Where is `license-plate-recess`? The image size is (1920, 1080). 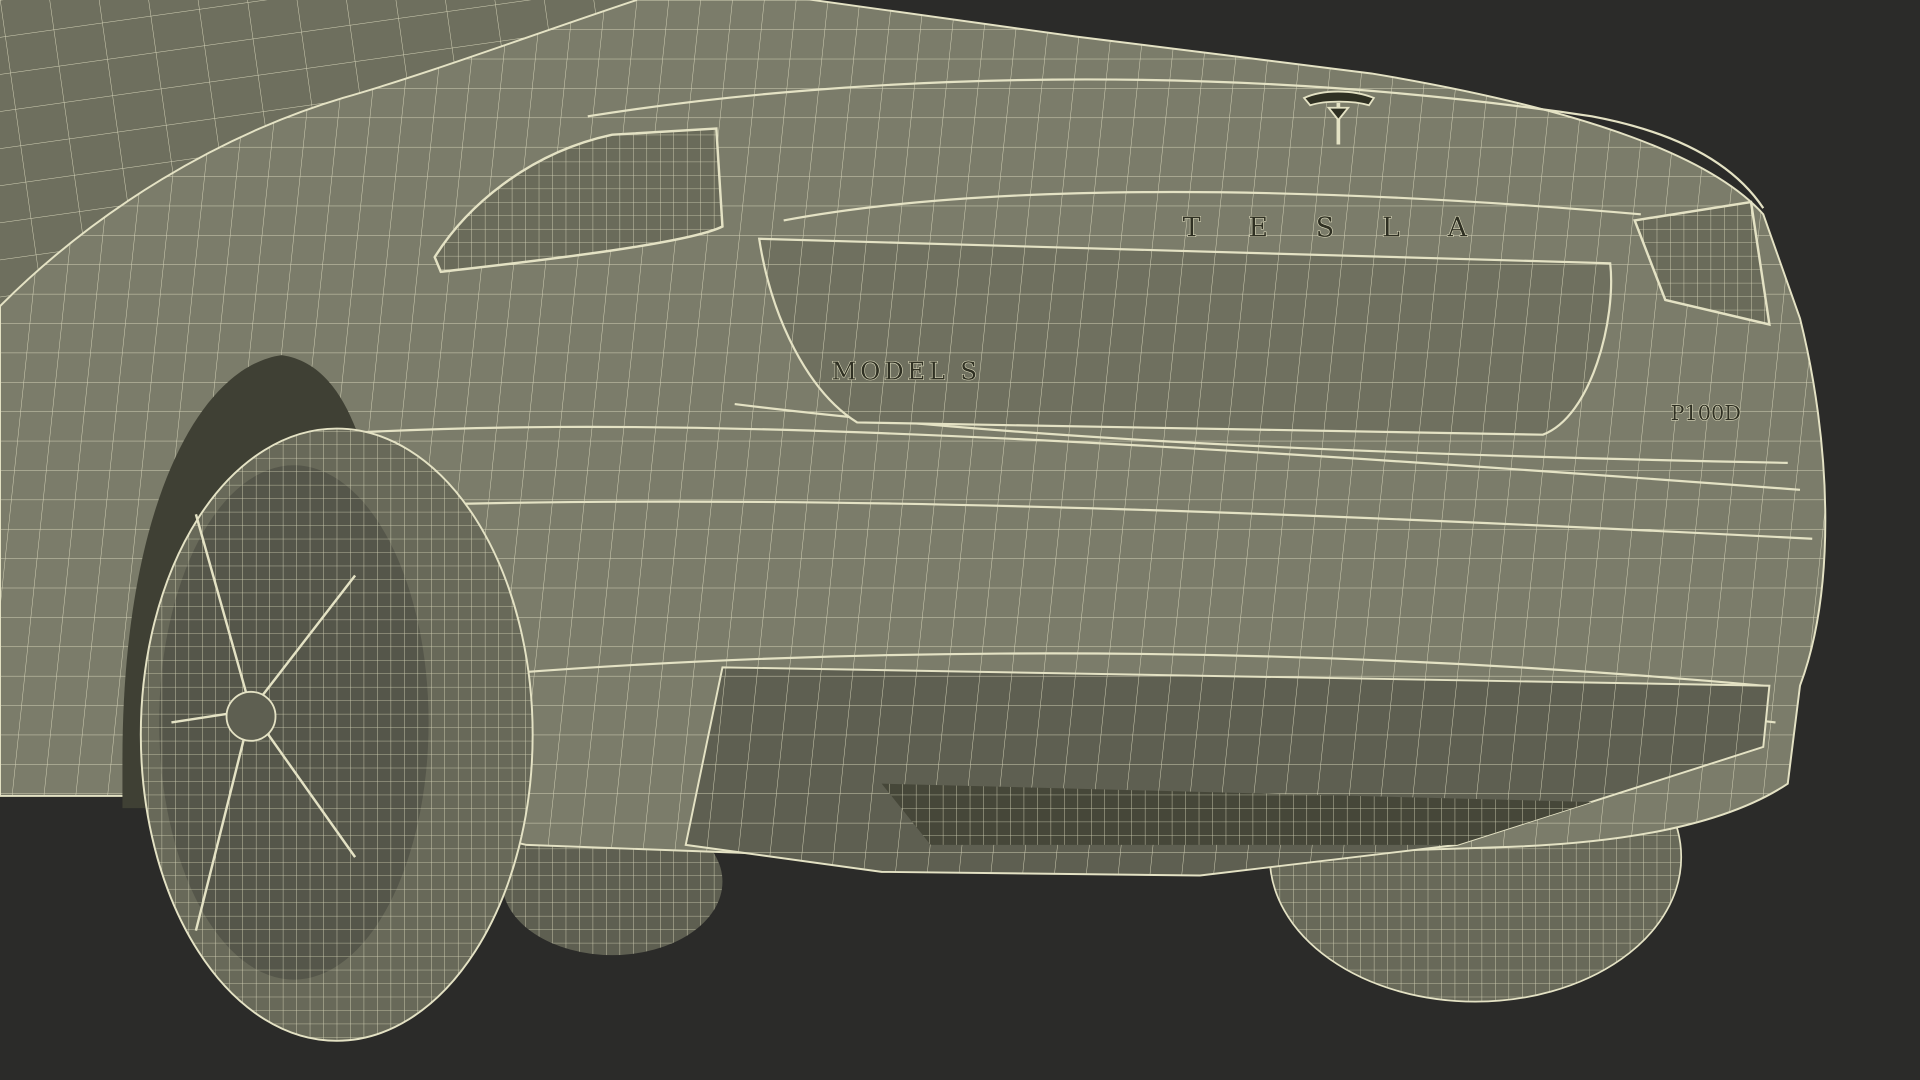 license-plate-recess is located at coordinates (1185, 336).